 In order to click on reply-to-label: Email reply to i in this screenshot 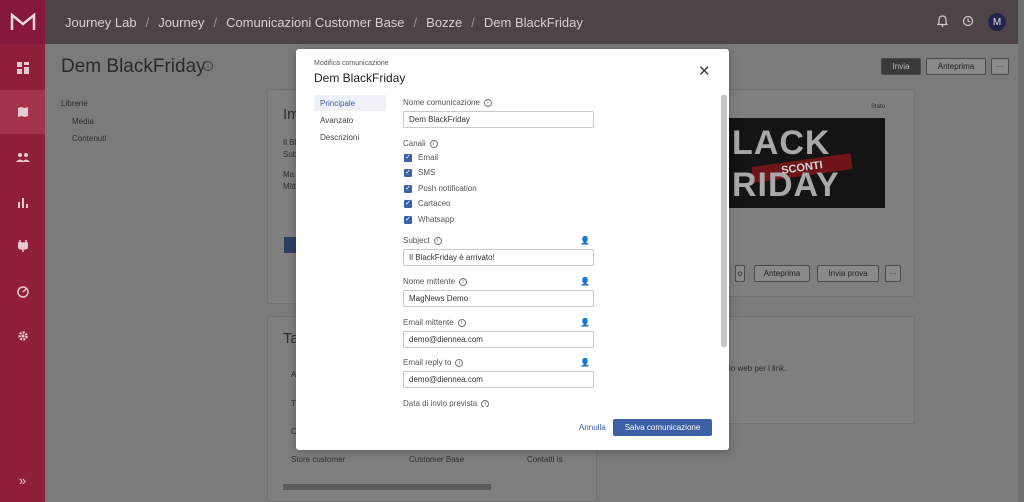, I will do `click(433, 362)`.